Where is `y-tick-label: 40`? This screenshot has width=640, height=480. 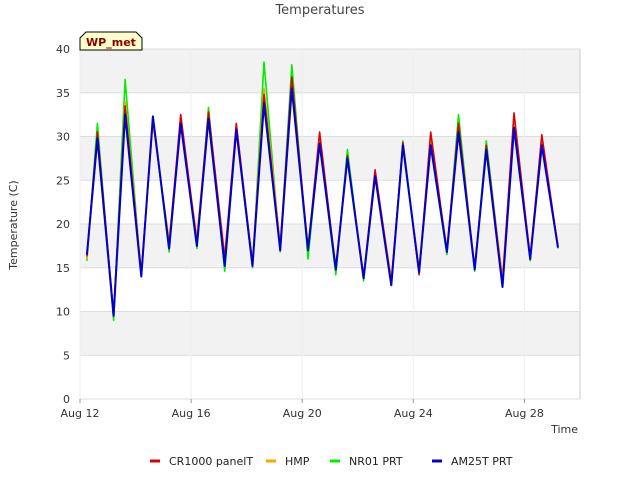
y-tick-label: 40 is located at coordinates (63, 49).